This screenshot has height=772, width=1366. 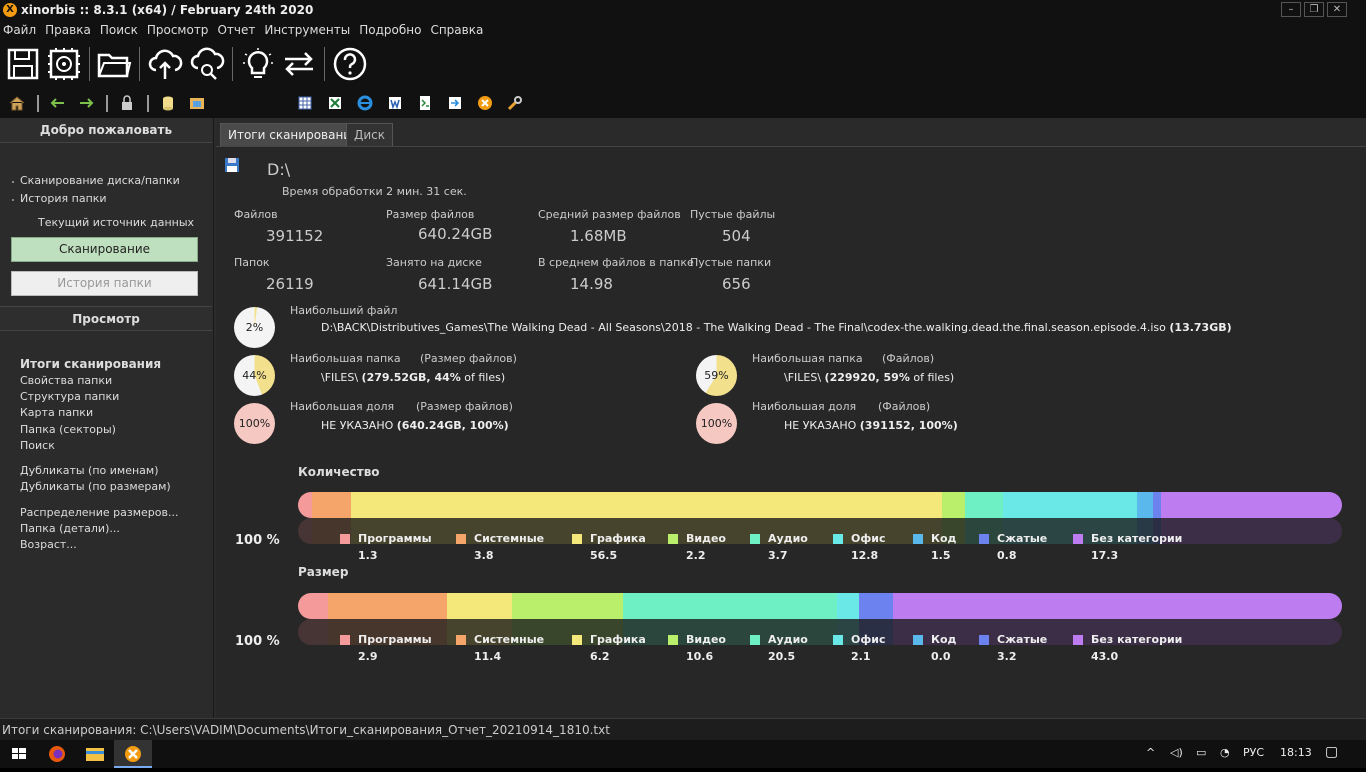 I want to click on notifications-icon: ▢, so click(x=1331, y=752).